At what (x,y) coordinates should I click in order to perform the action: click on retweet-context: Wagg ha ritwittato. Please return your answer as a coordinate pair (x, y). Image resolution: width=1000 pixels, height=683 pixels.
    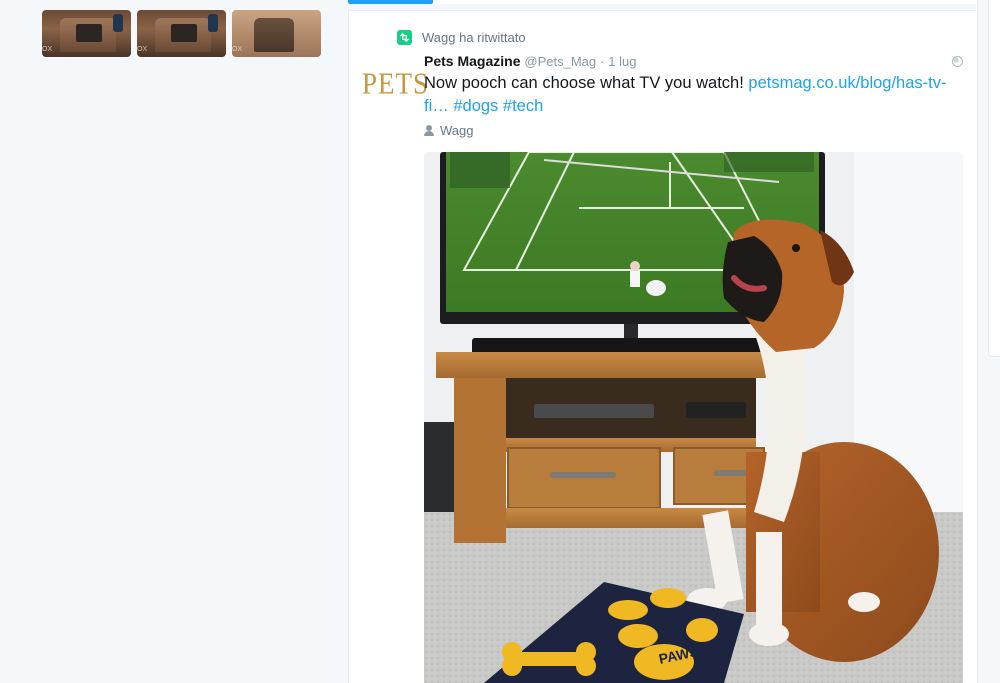
    Looking at the image, I should click on (461, 37).